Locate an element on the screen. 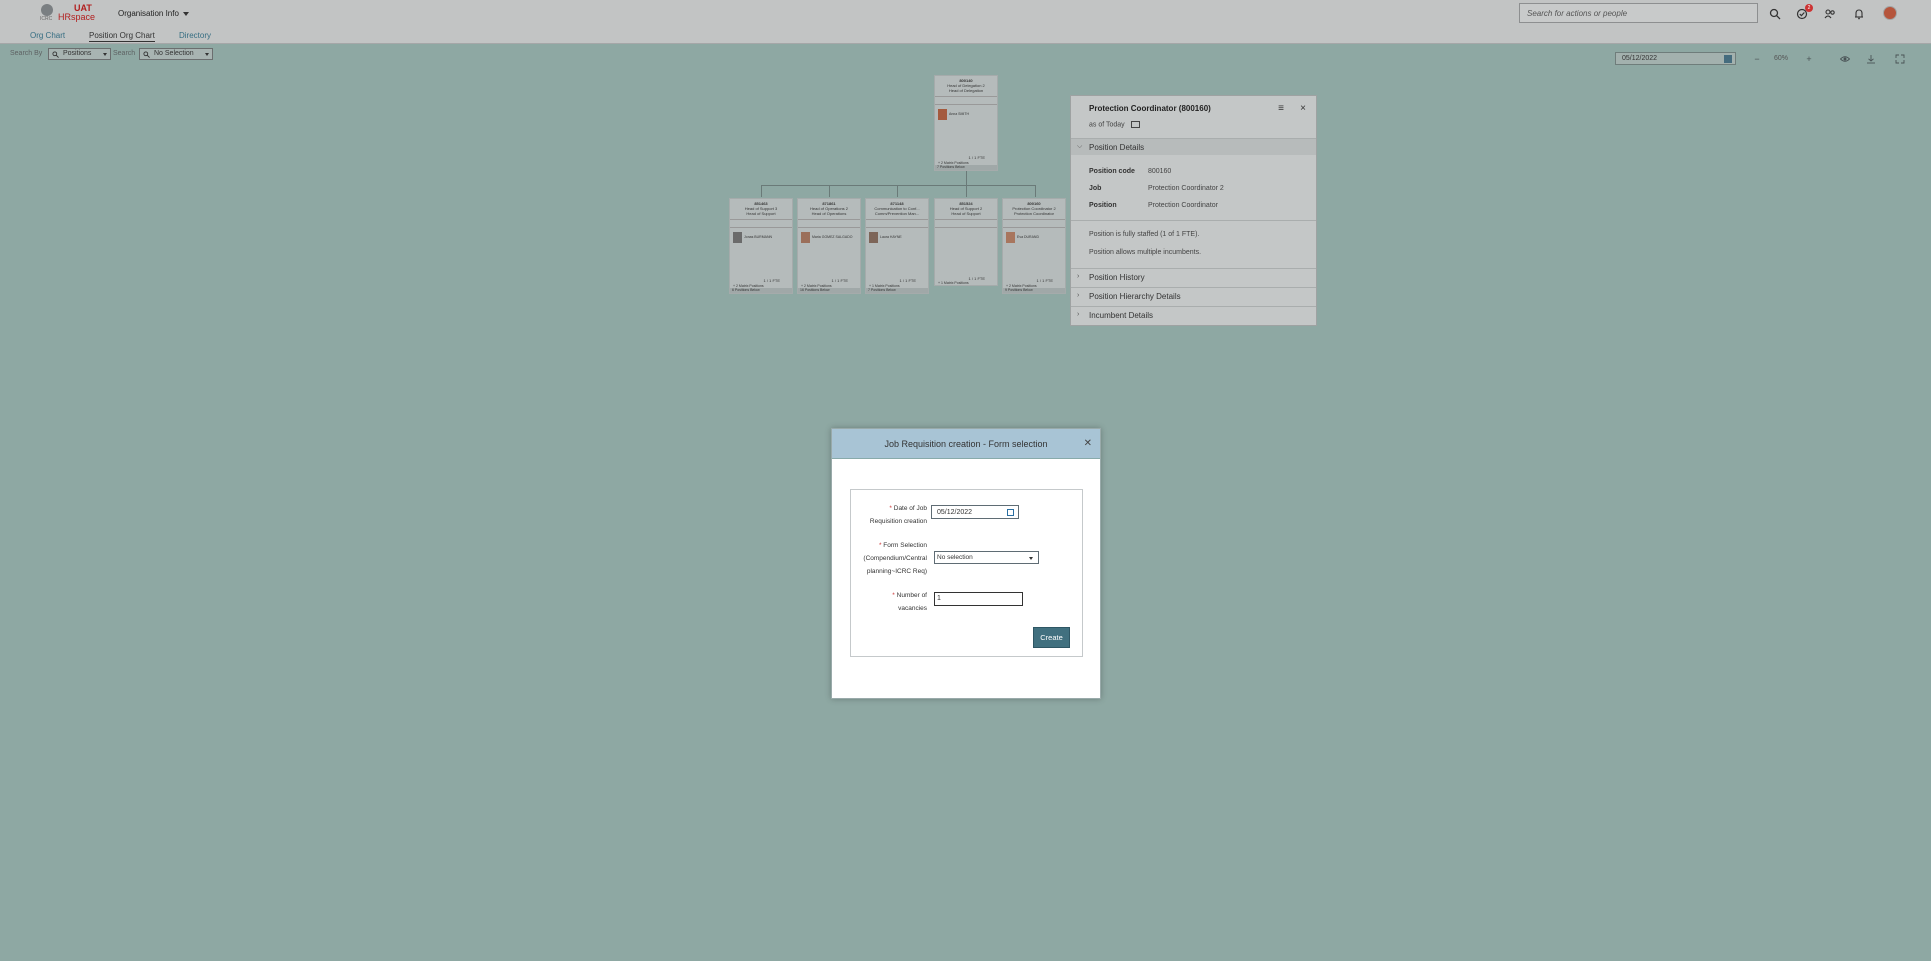 This screenshot has height=961, width=1931. menu-icon: ≡ is located at coordinates (1281, 109).